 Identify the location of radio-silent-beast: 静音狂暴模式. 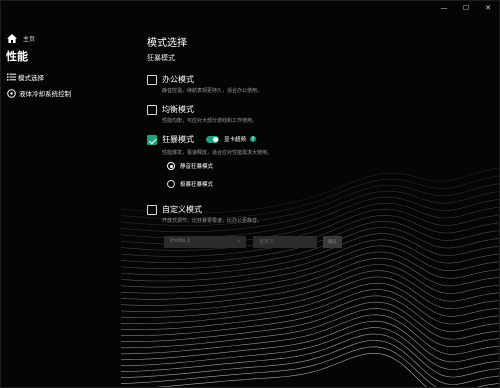
(190, 166).